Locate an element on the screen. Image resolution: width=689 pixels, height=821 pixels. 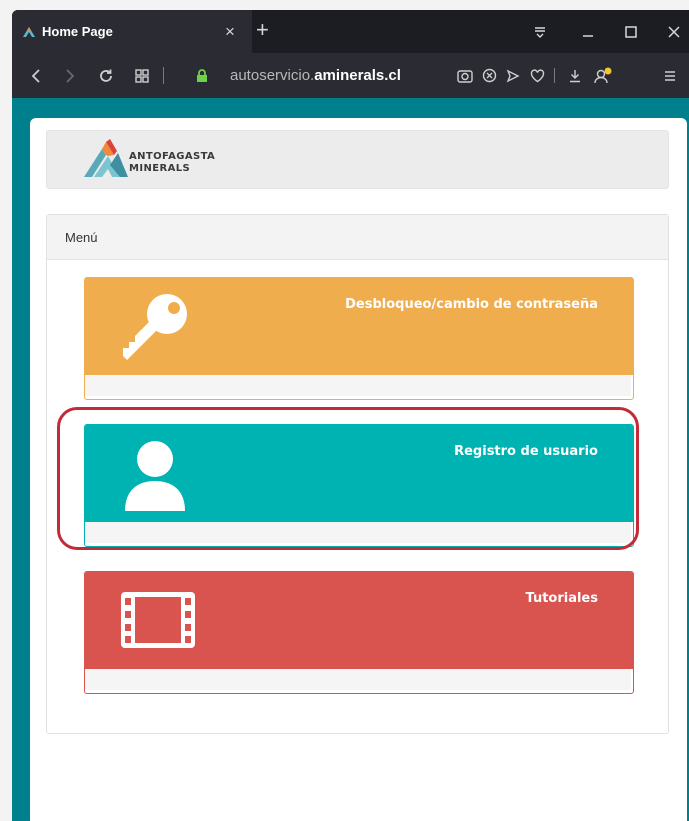
password-unlock-card: Desbloqueo/cambio de contraseña is located at coordinates (359, 338).